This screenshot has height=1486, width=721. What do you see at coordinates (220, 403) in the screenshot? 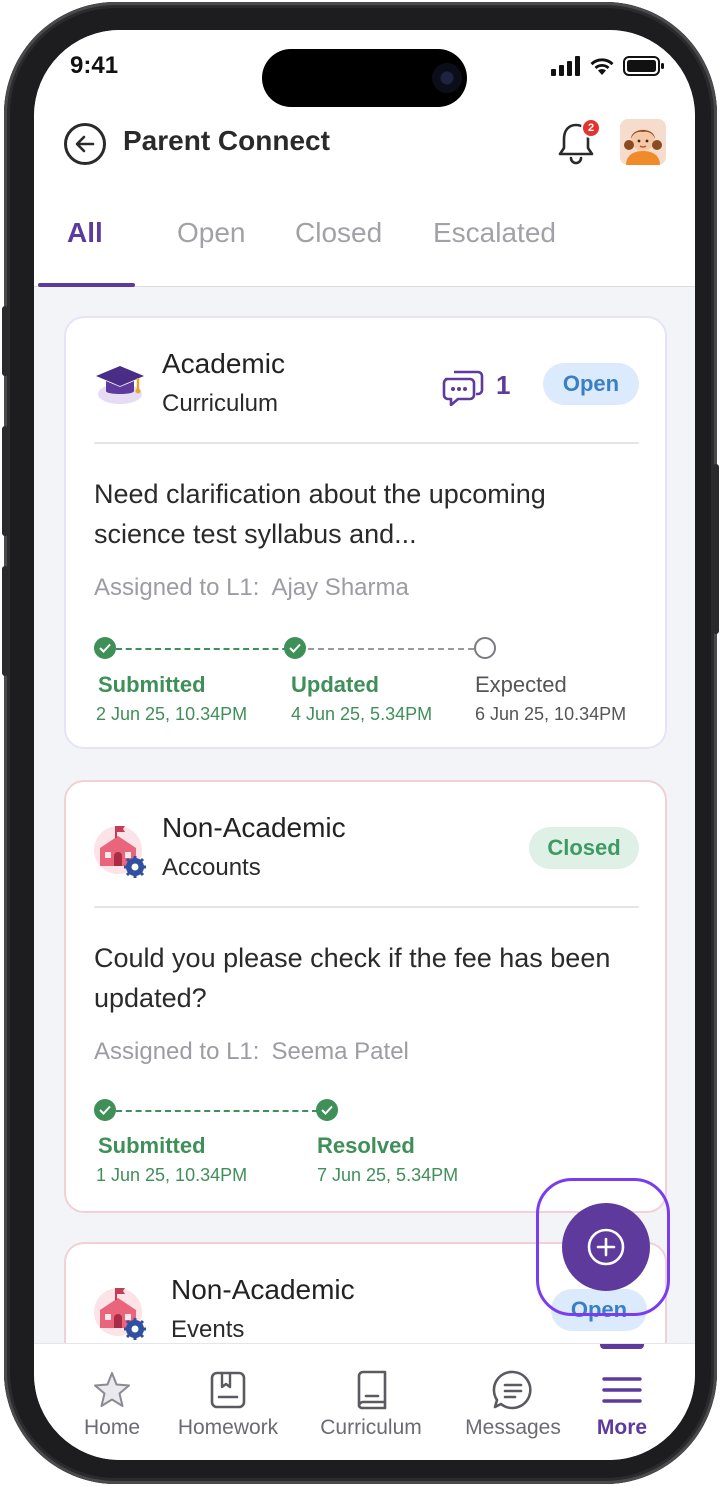
I see `ticket-subcategory: Curriculum` at bounding box center [220, 403].